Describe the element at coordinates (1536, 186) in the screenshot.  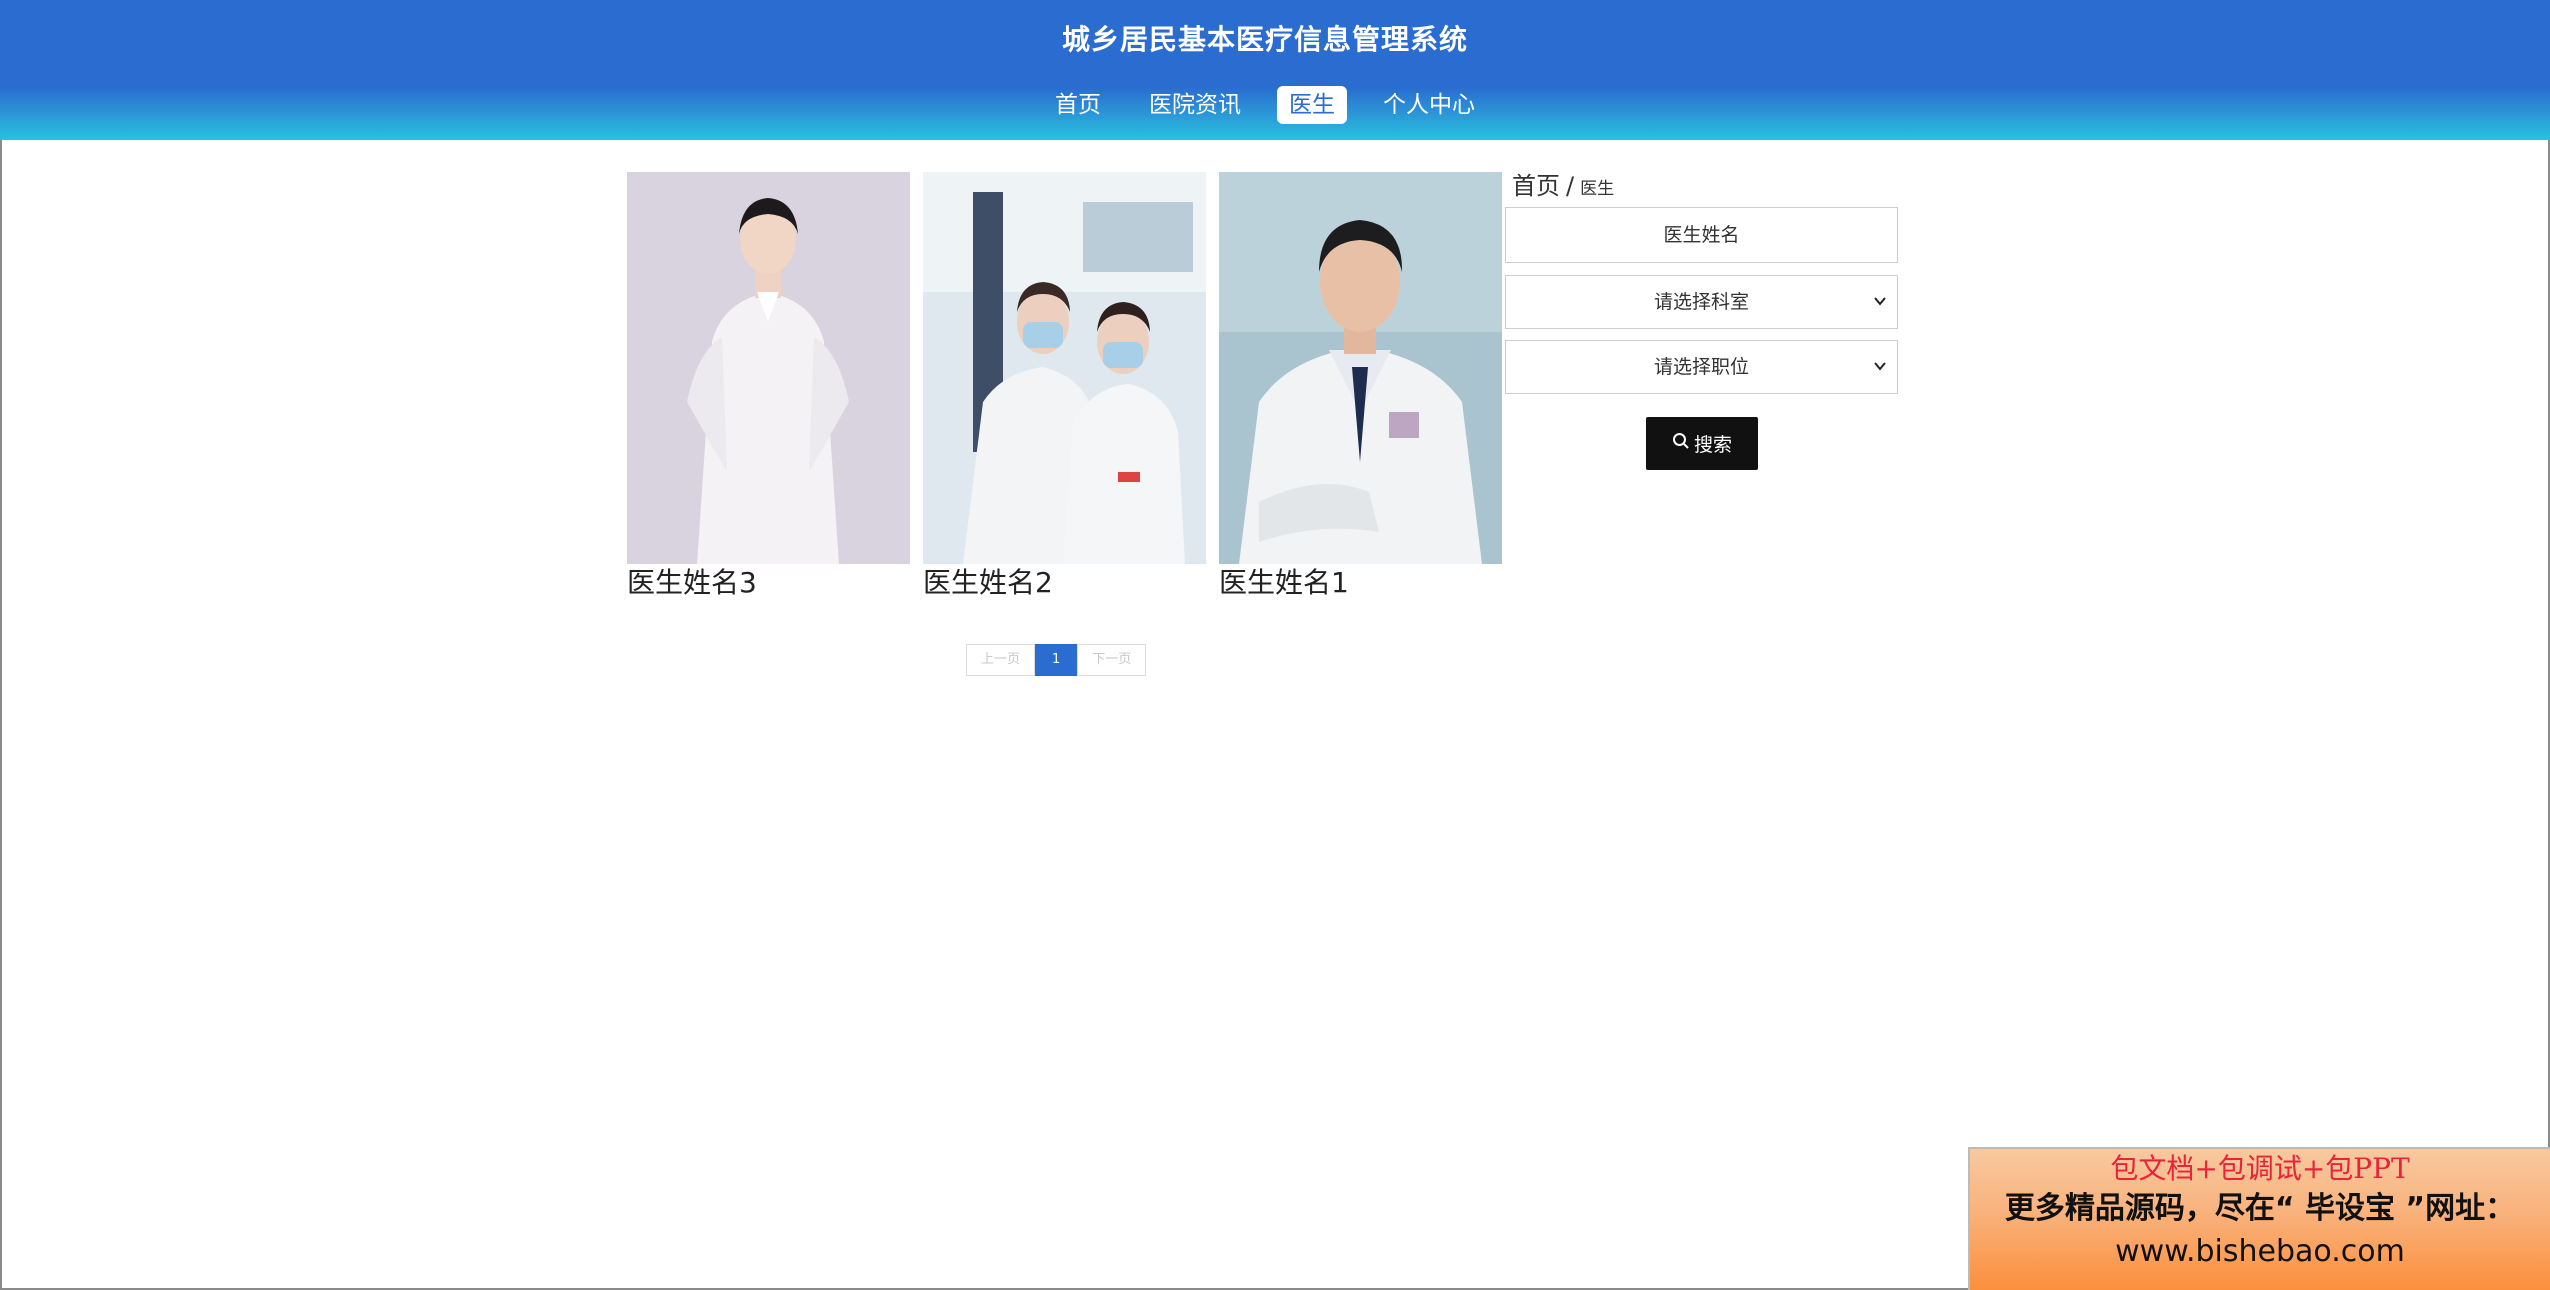
I see `breadcrumb-home: 首页` at that location.